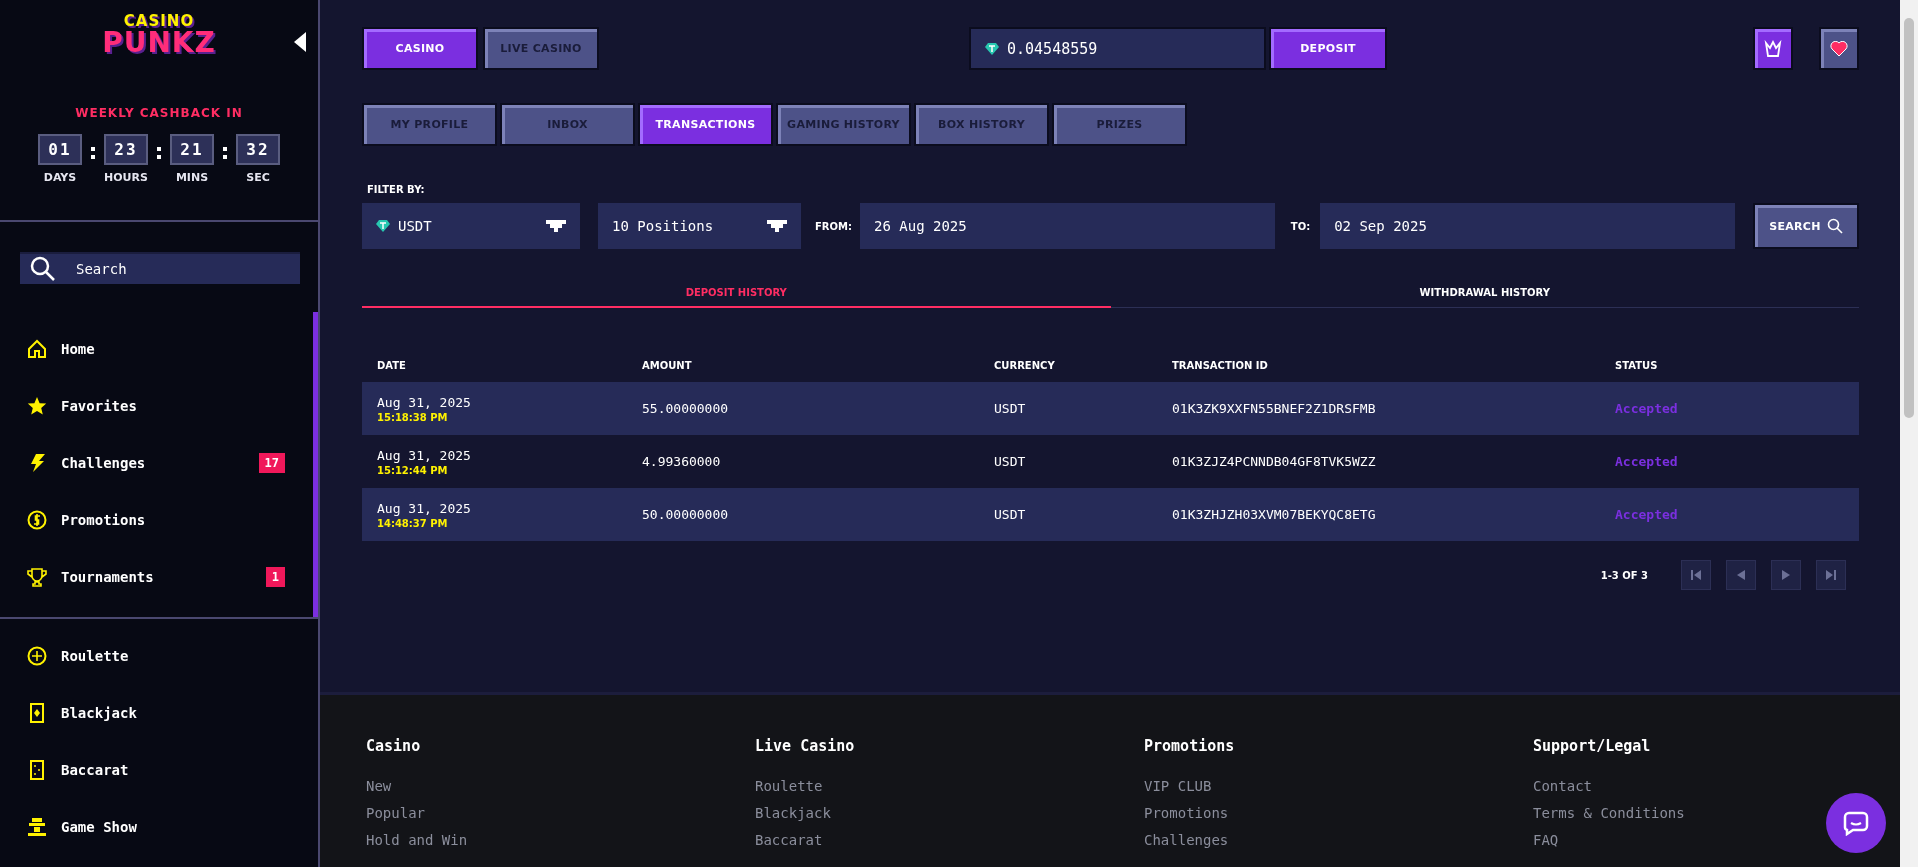 This screenshot has height=867, width=1918. Describe the element at coordinates (412, 470) in the screenshot. I see `time-cell: 15:12:44 PM` at that location.